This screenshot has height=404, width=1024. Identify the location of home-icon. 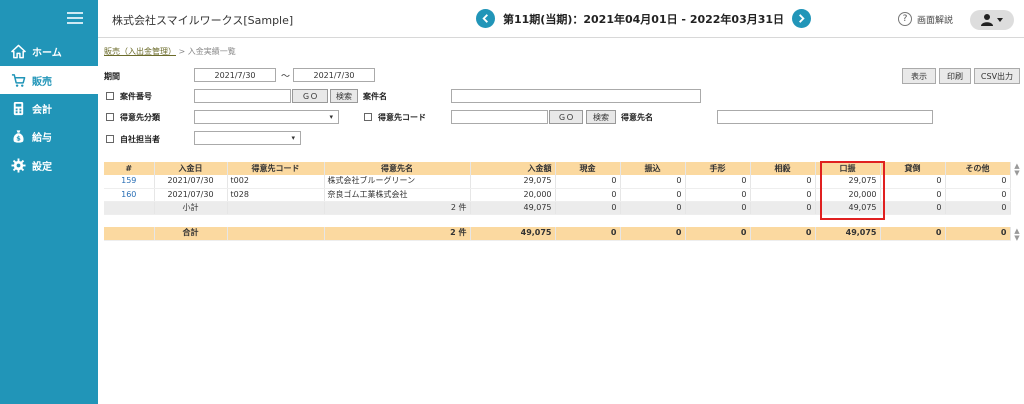
(18, 51).